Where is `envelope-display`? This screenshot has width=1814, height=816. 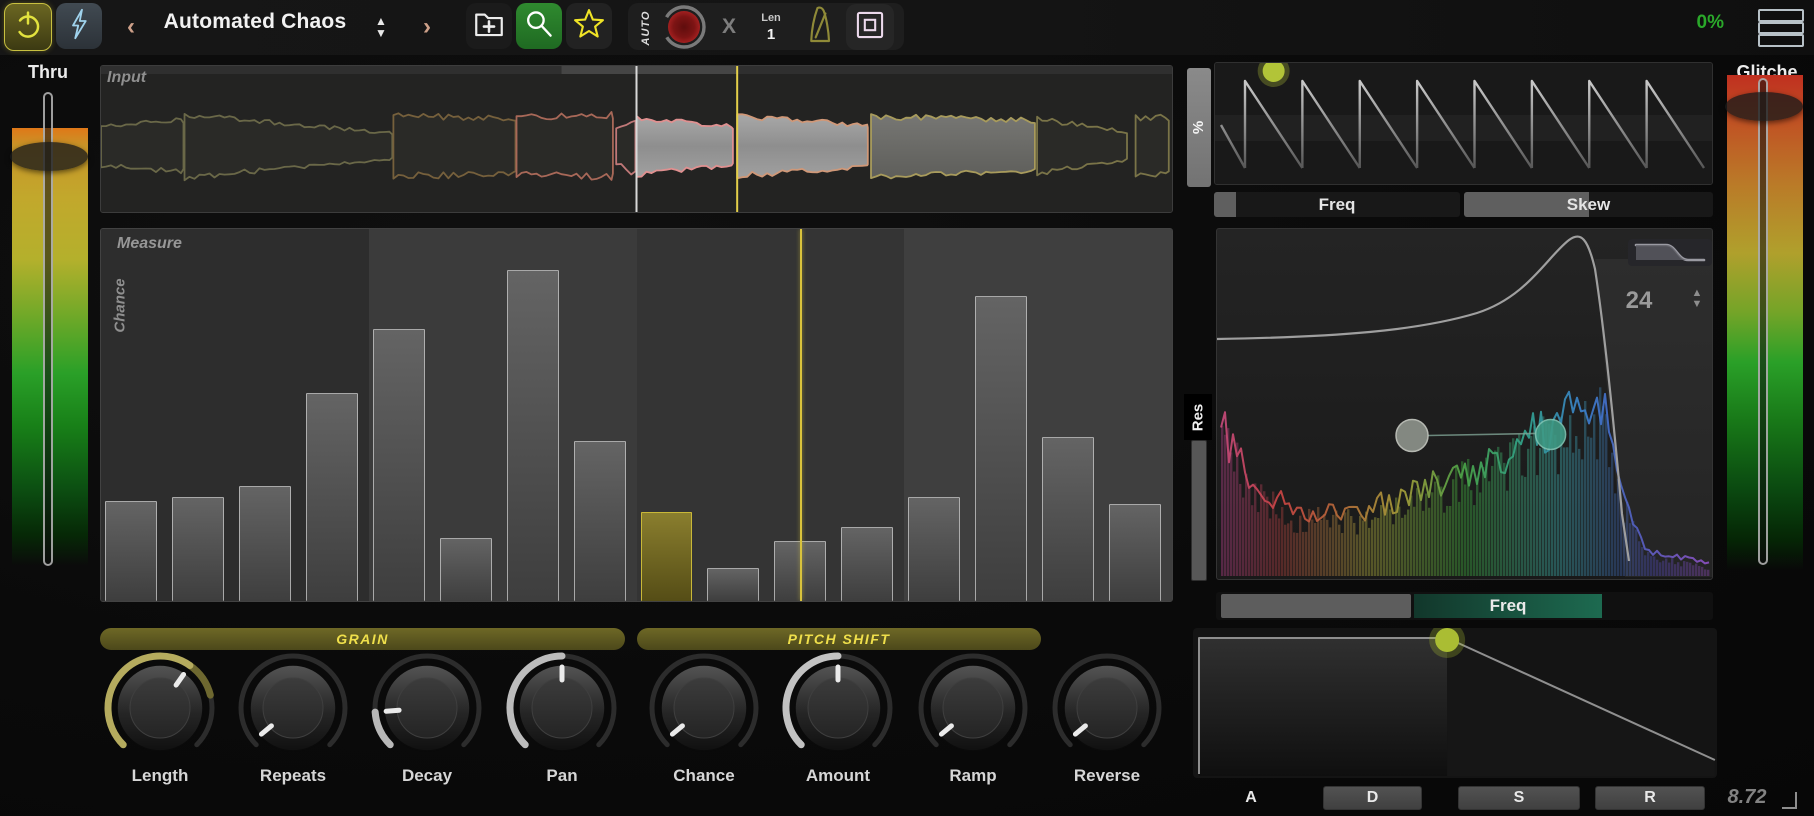
envelope-display is located at coordinates (1455, 703).